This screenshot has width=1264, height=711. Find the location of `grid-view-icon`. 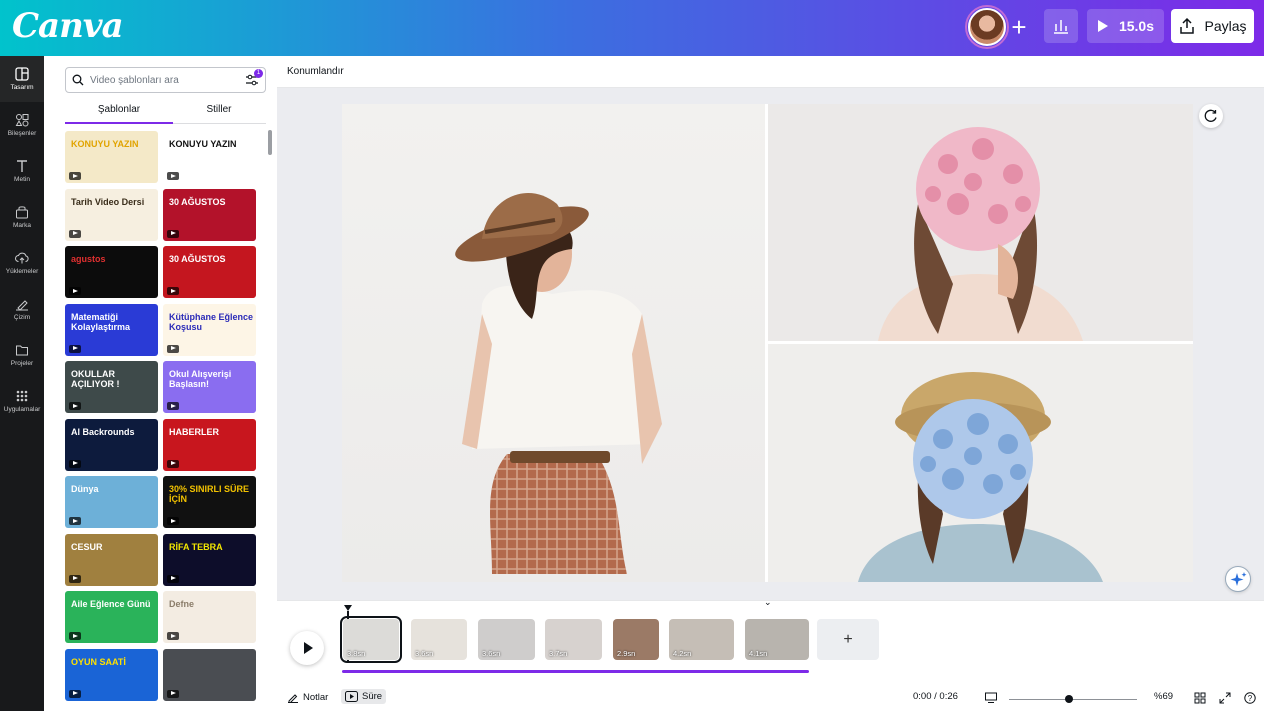

grid-view-icon is located at coordinates (1200, 698).